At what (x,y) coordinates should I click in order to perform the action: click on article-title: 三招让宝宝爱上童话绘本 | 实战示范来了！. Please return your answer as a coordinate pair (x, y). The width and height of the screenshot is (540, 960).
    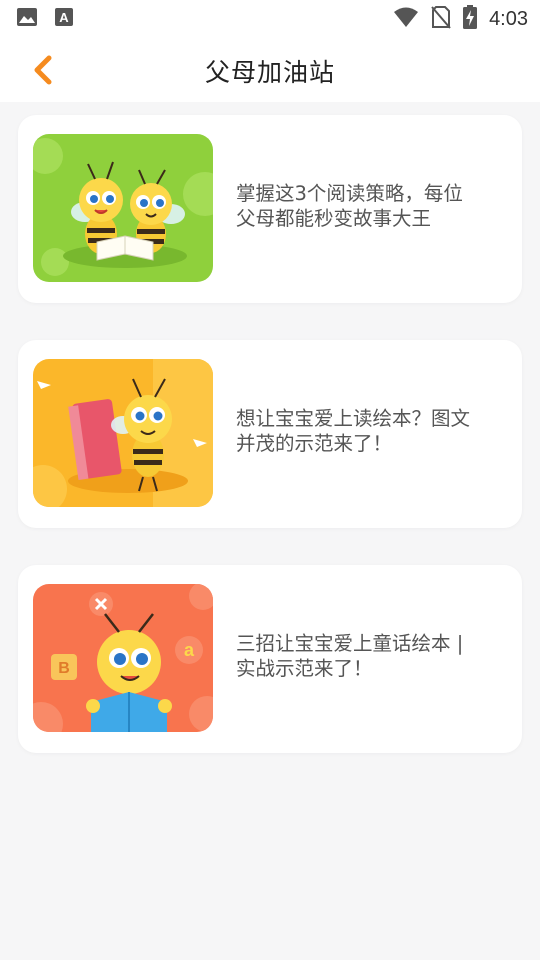
    Looking at the image, I should click on (350, 656).